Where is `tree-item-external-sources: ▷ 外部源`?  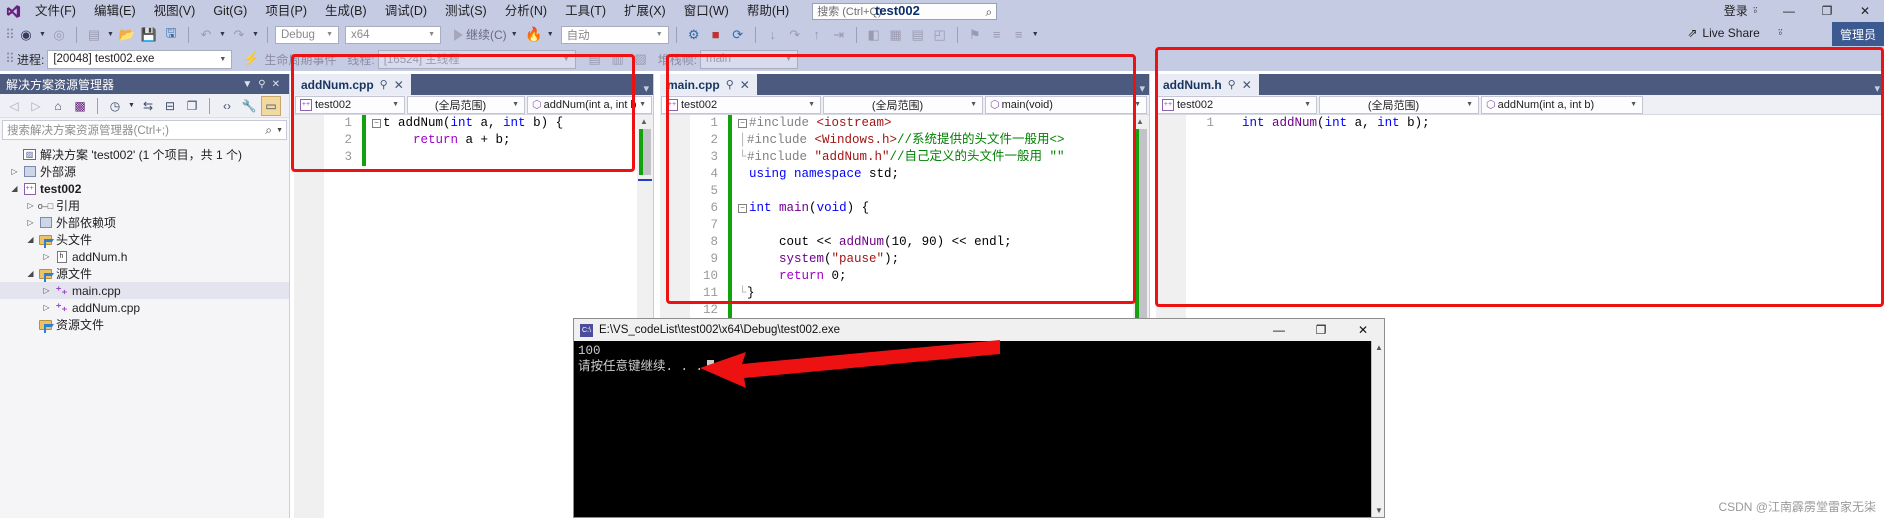 tree-item-external-sources: ▷ 外部源 is located at coordinates (144, 171).